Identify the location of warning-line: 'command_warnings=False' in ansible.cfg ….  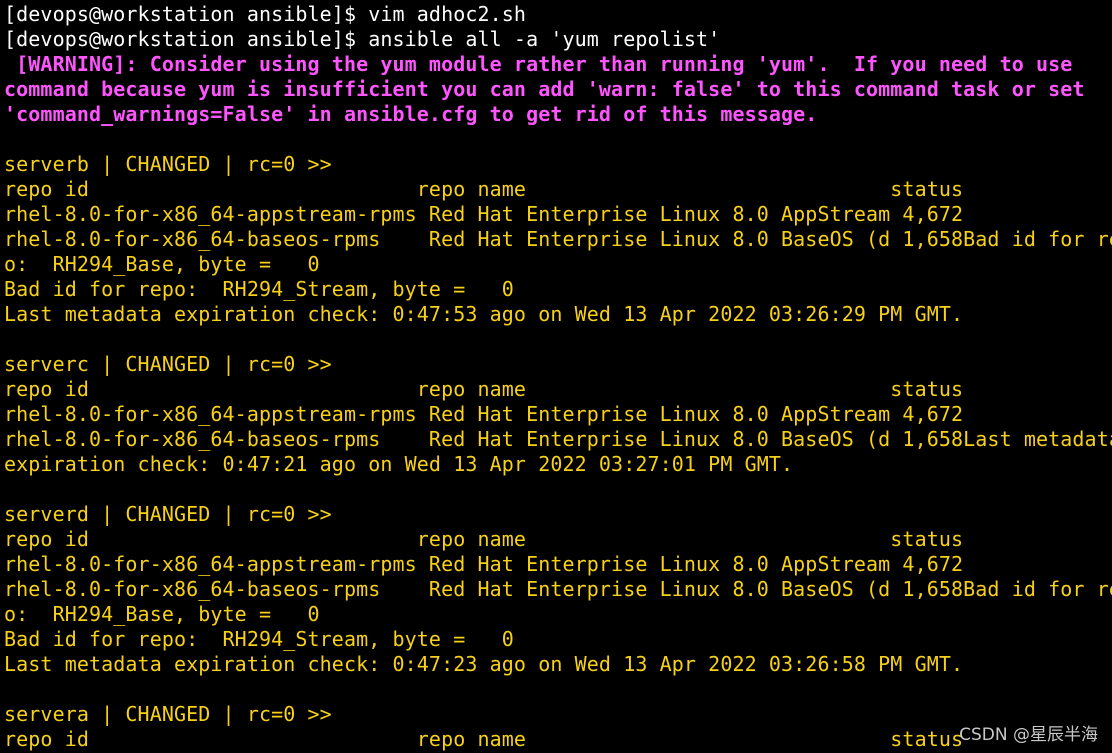
(411, 114).